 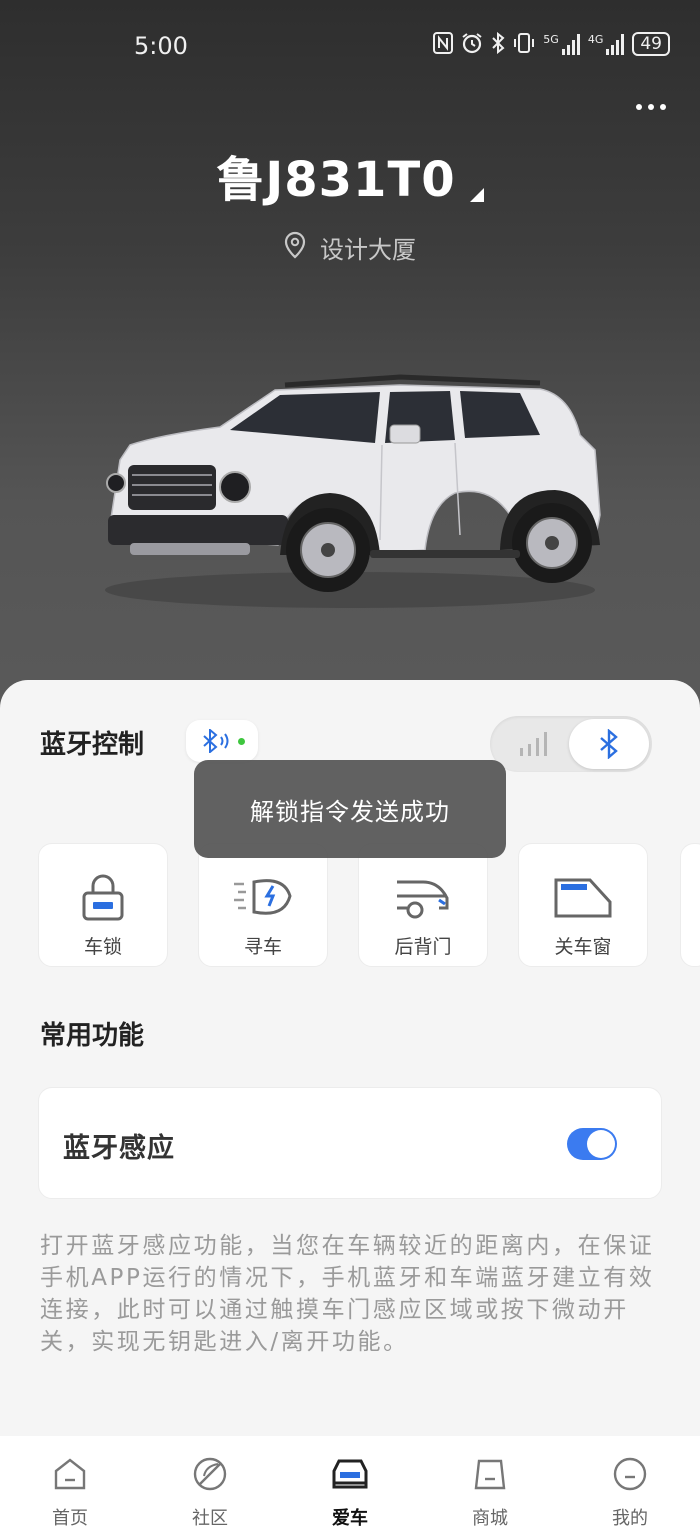 I want to click on bluetooth-status-icon, so click(x=498, y=43).